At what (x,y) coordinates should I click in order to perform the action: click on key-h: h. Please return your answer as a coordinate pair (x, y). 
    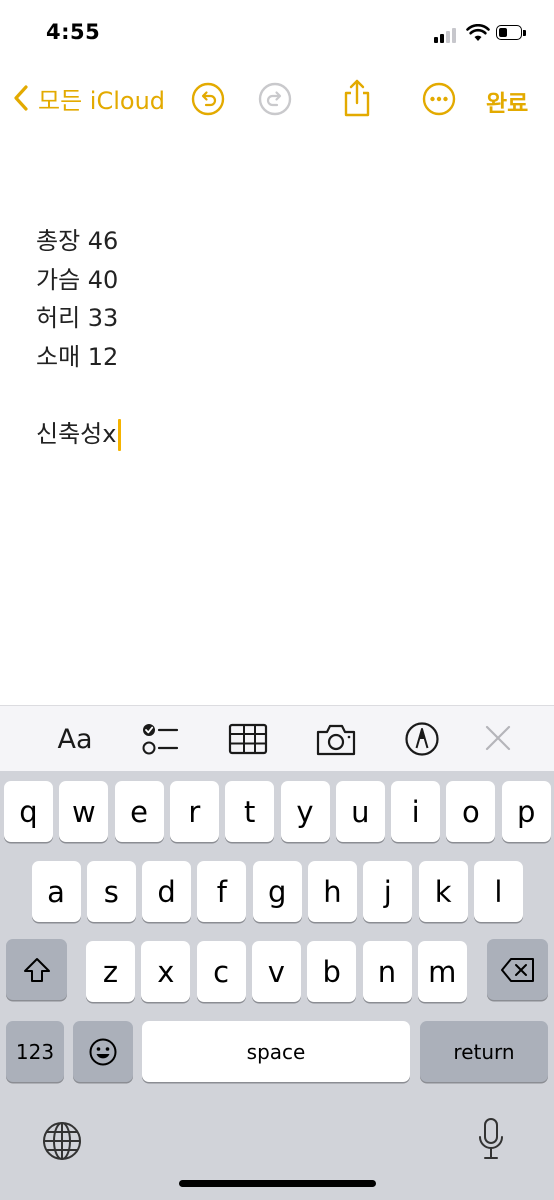
    Looking at the image, I should click on (332, 891).